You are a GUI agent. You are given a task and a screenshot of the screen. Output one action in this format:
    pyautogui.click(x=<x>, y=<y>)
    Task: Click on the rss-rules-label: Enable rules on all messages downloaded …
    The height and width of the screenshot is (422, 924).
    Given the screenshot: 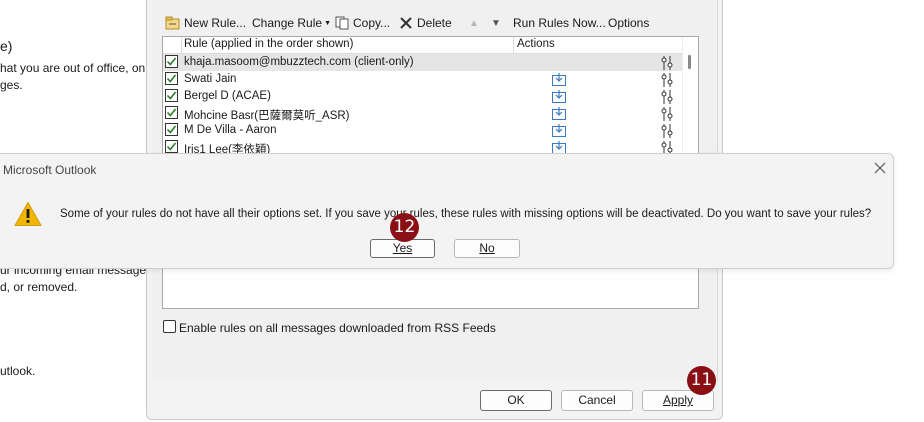 What is the action you would take?
    pyautogui.click(x=337, y=328)
    